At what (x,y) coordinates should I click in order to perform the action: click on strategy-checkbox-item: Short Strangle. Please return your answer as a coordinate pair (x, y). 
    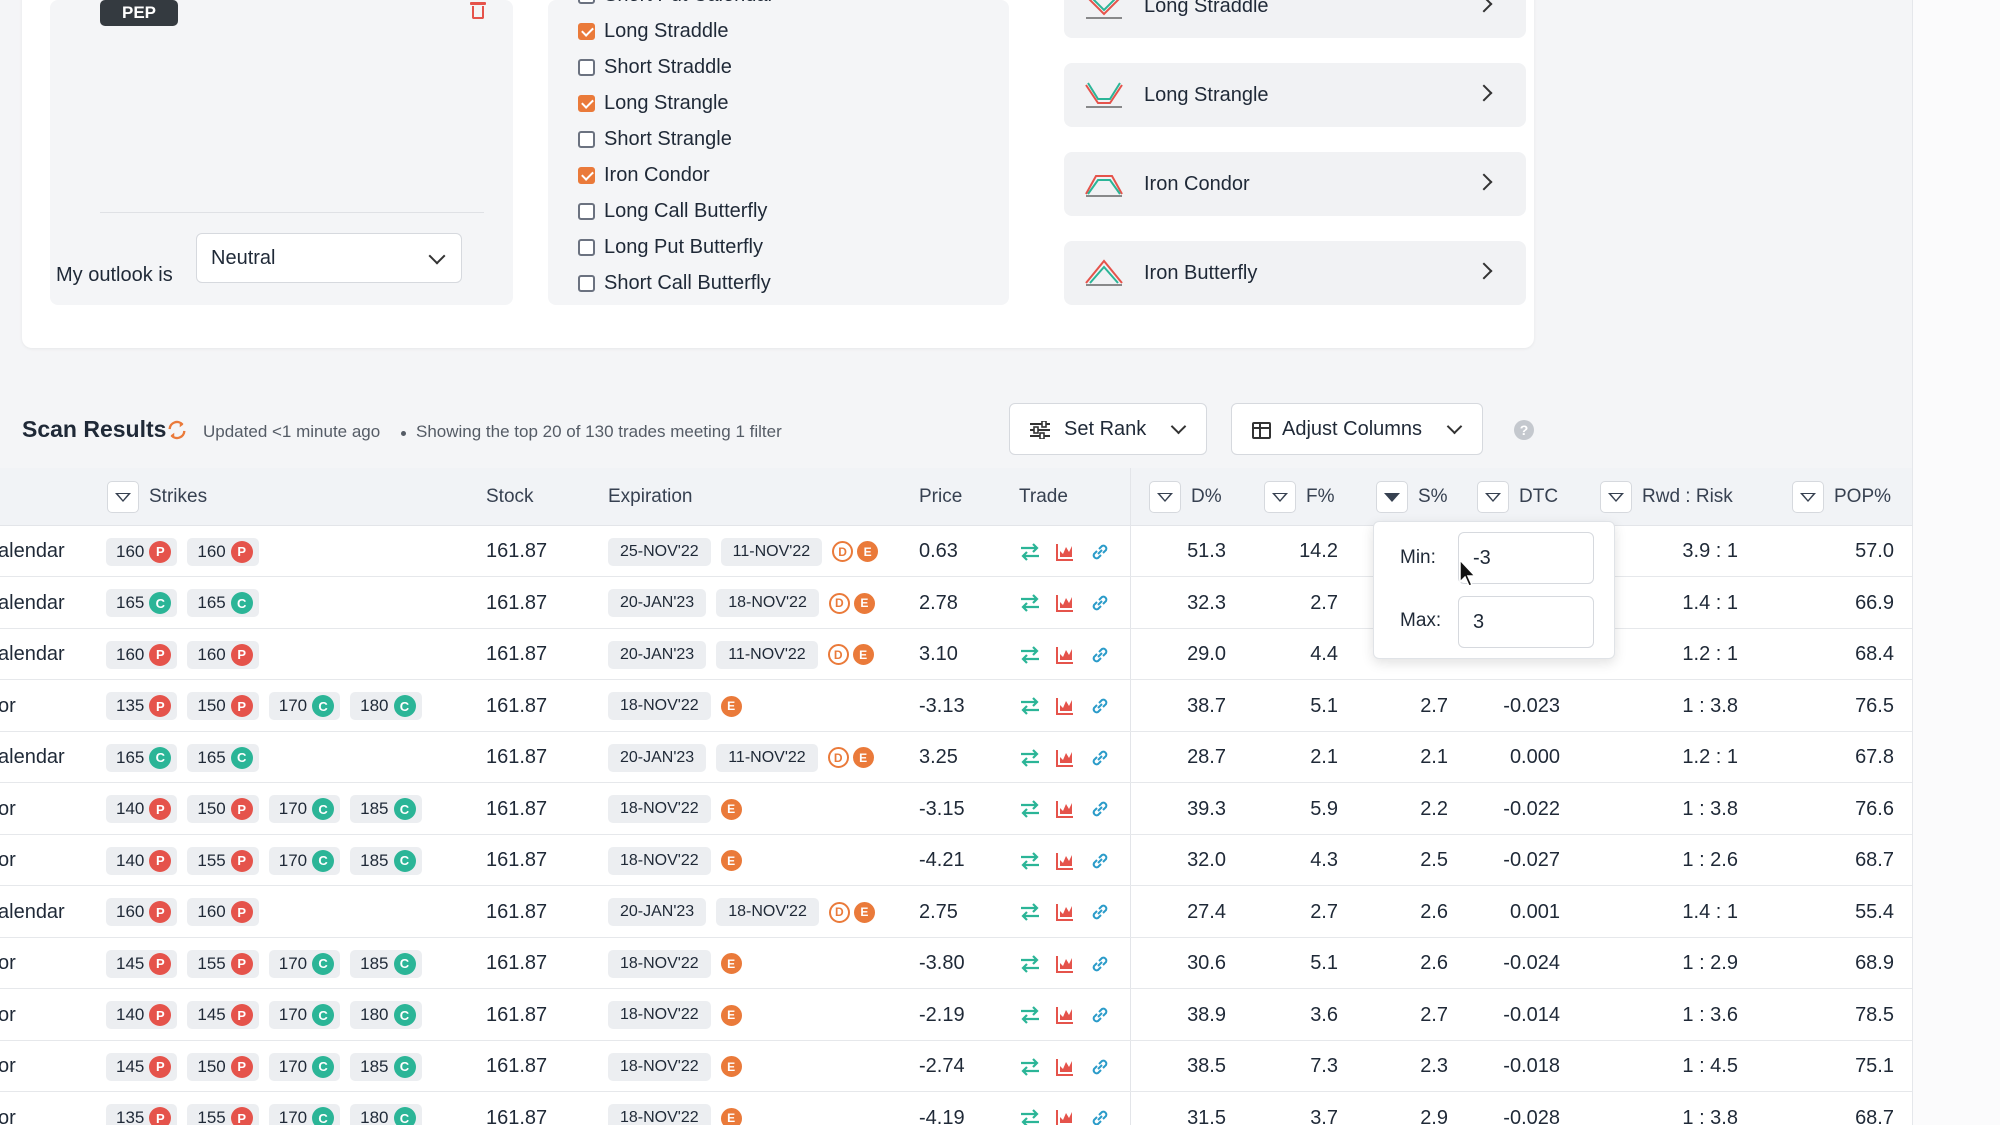
    Looking at the image, I should click on (655, 139).